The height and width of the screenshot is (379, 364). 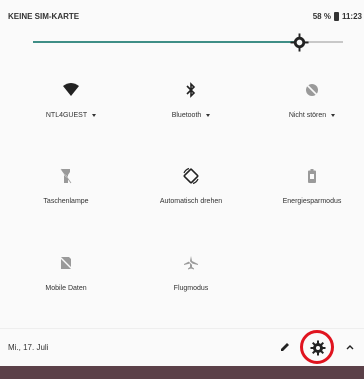 I want to click on tile-mobile-data: Mobile Daten, so click(x=66, y=283).